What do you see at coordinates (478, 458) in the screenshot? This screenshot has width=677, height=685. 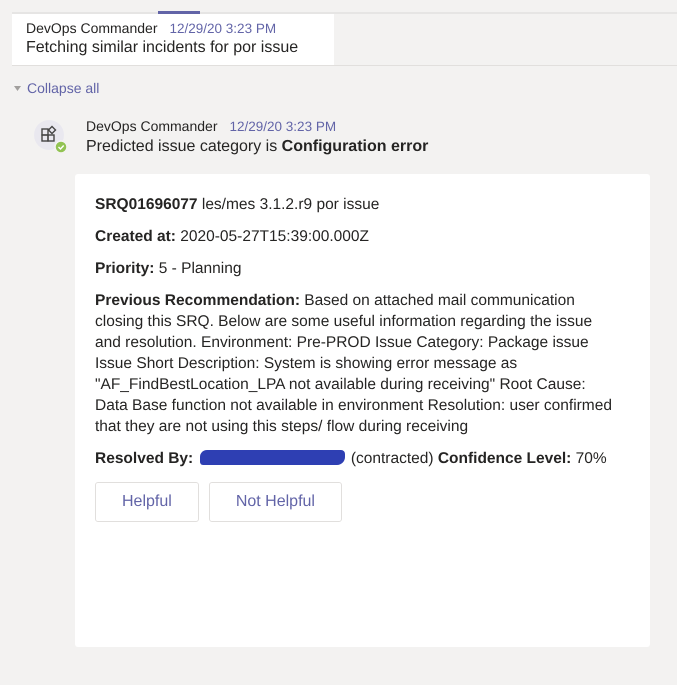 I see `card-field: (contracted) Confidence Level: 70%` at bounding box center [478, 458].